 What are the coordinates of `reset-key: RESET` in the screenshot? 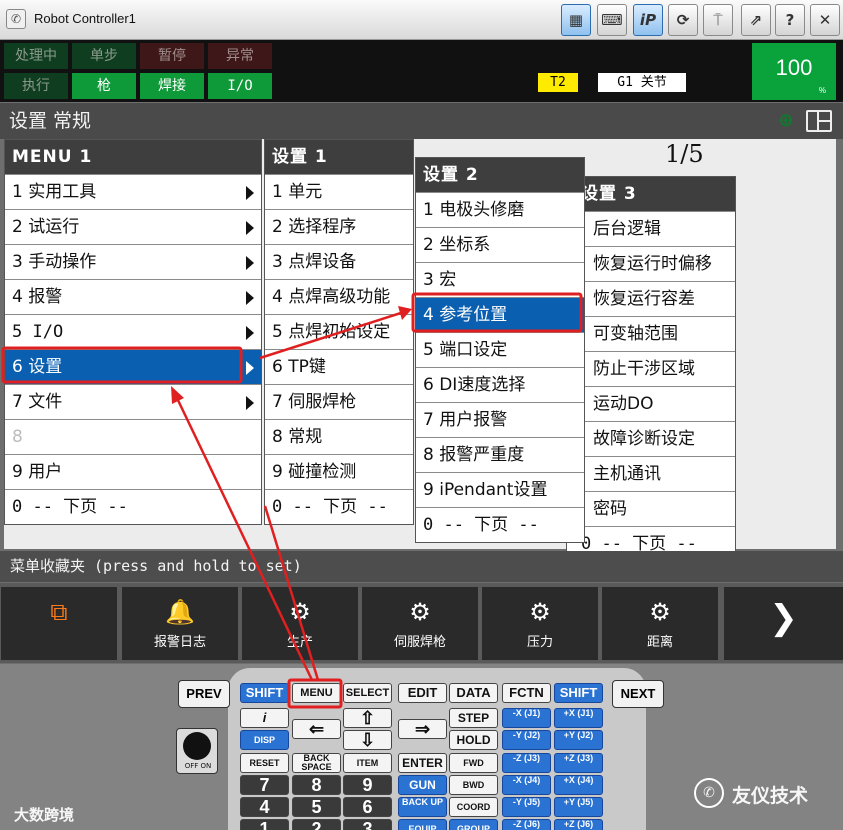 It's located at (264, 763).